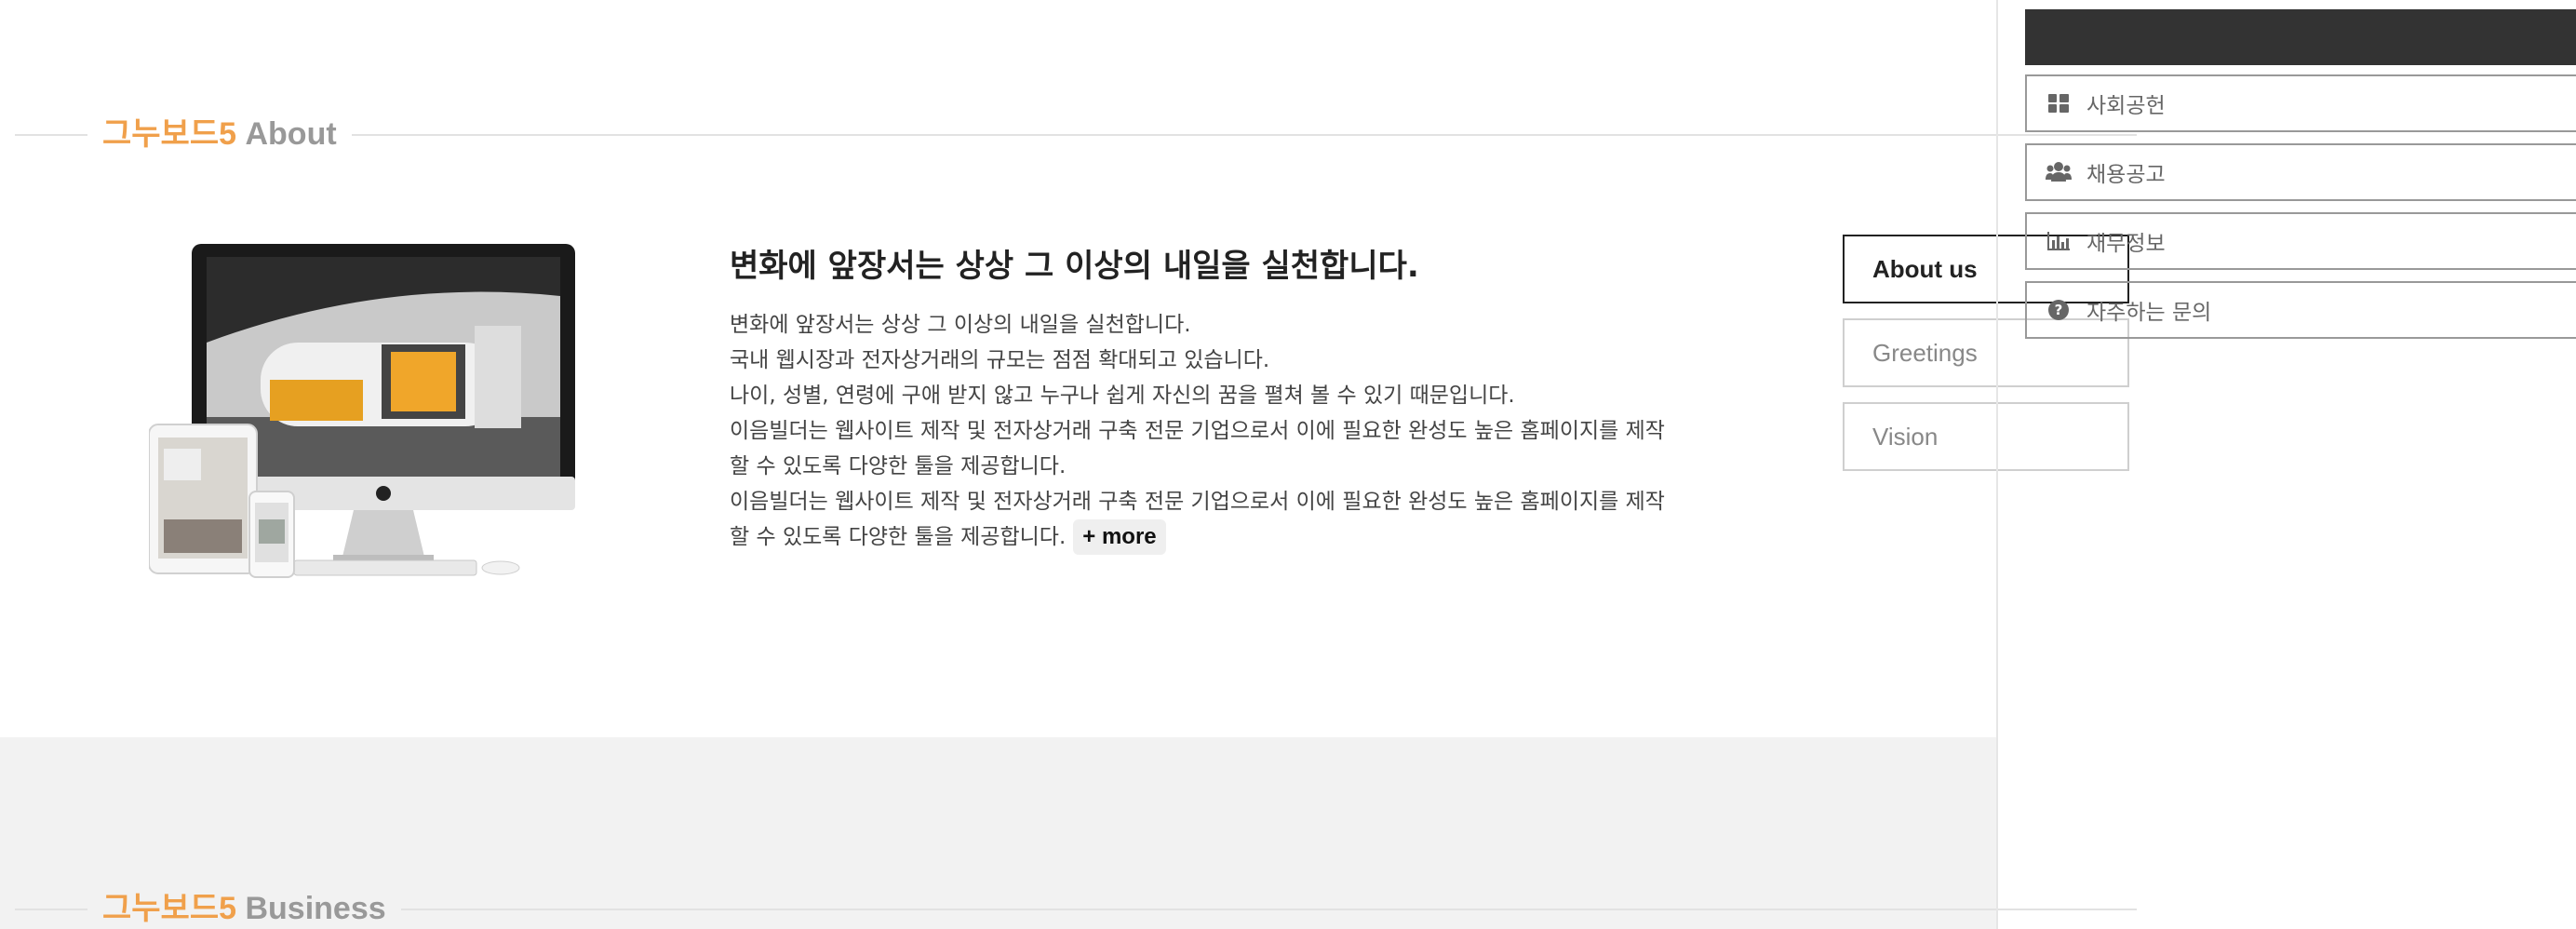  I want to click on quick-menu-item-social-contribution: 사회공헌, so click(2300, 103).